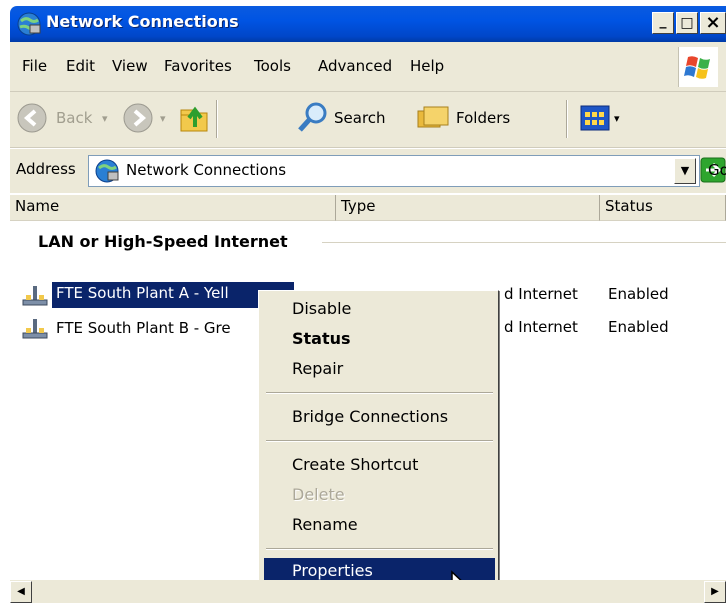 Image resolution: width=726 pixels, height=606 pixels. What do you see at coordinates (713, 23) in the screenshot?
I see `close-button: ×` at bounding box center [713, 23].